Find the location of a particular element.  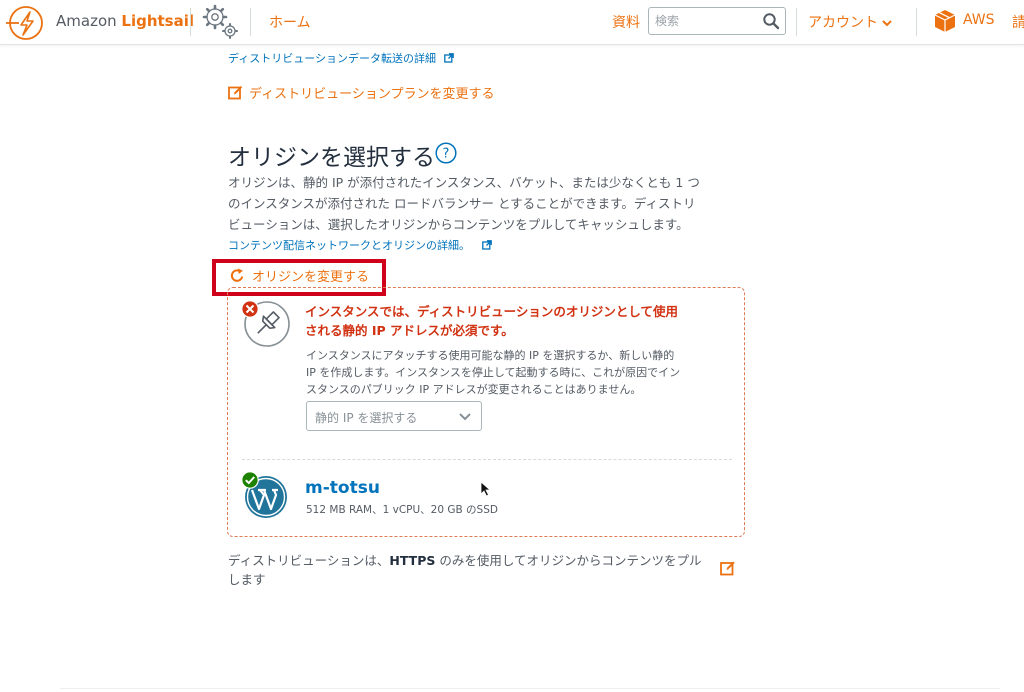

settings-gear-icon is located at coordinates (220, 22).